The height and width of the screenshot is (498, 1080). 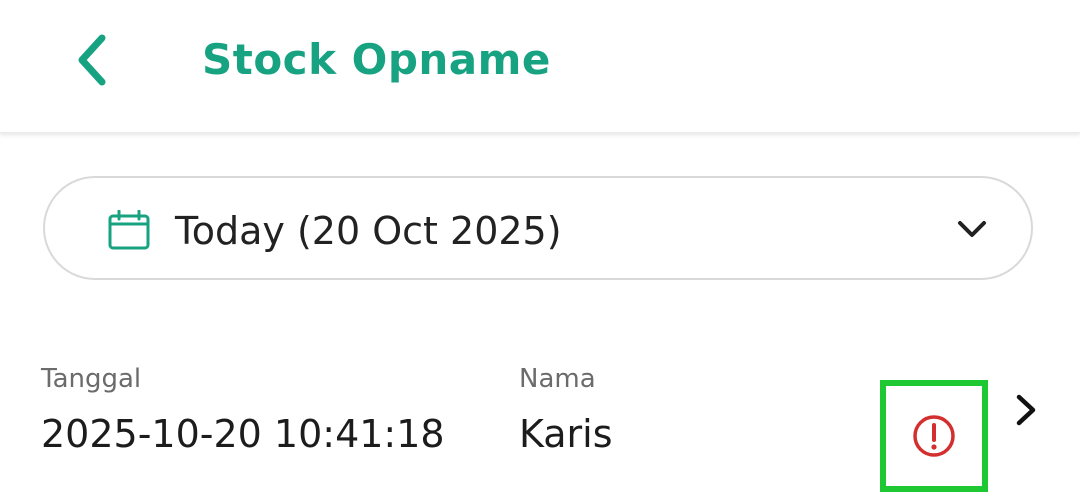 What do you see at coordinates (368, 231) in the screenshot?
I see `date-filter-label: Today (20 Oct 2025)` at bounding box center [368, 231].